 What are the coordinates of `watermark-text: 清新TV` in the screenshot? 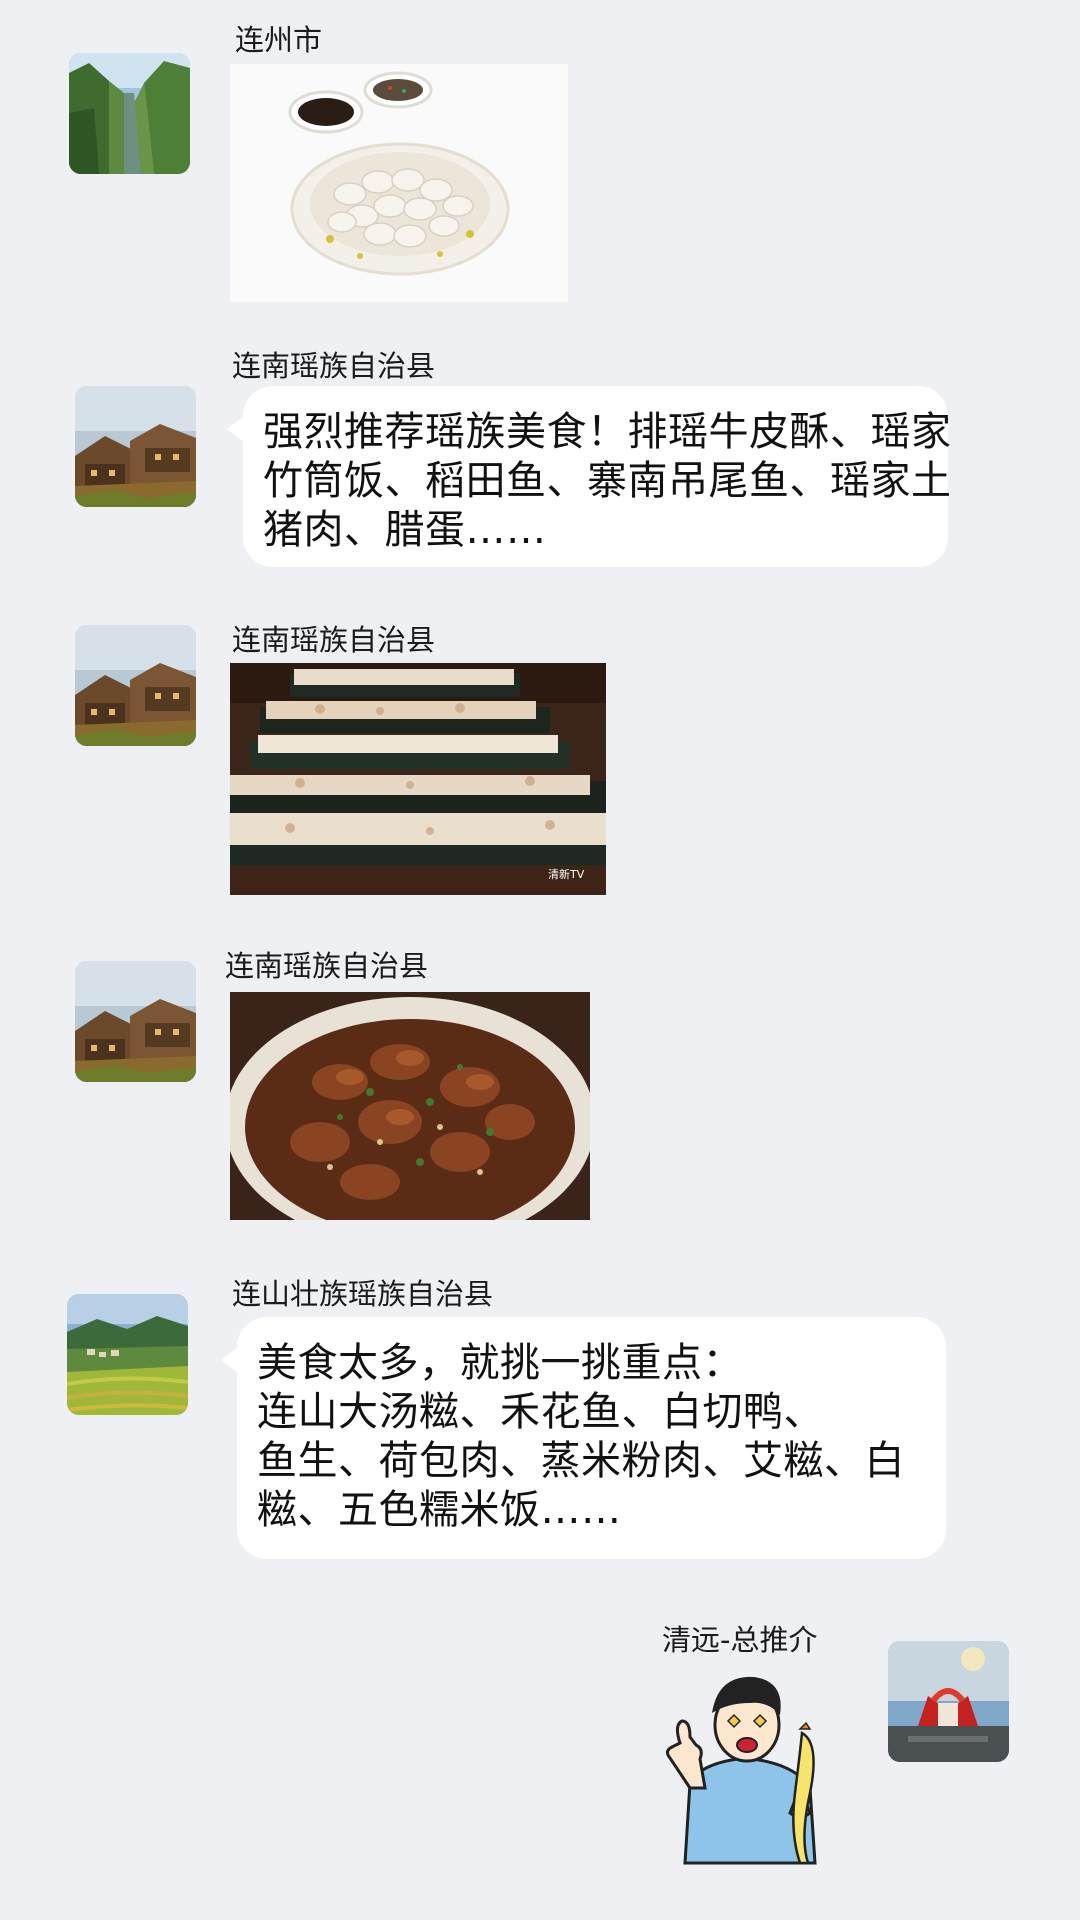 It's located at (566, 874).